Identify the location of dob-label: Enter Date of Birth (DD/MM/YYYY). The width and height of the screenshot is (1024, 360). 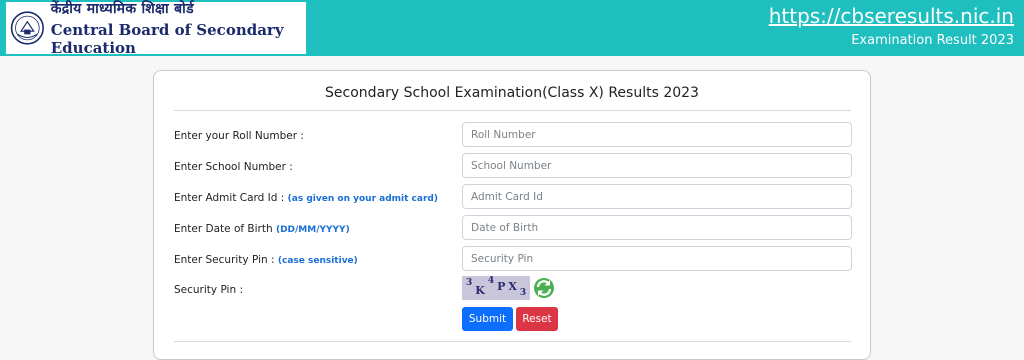
(262, 229).